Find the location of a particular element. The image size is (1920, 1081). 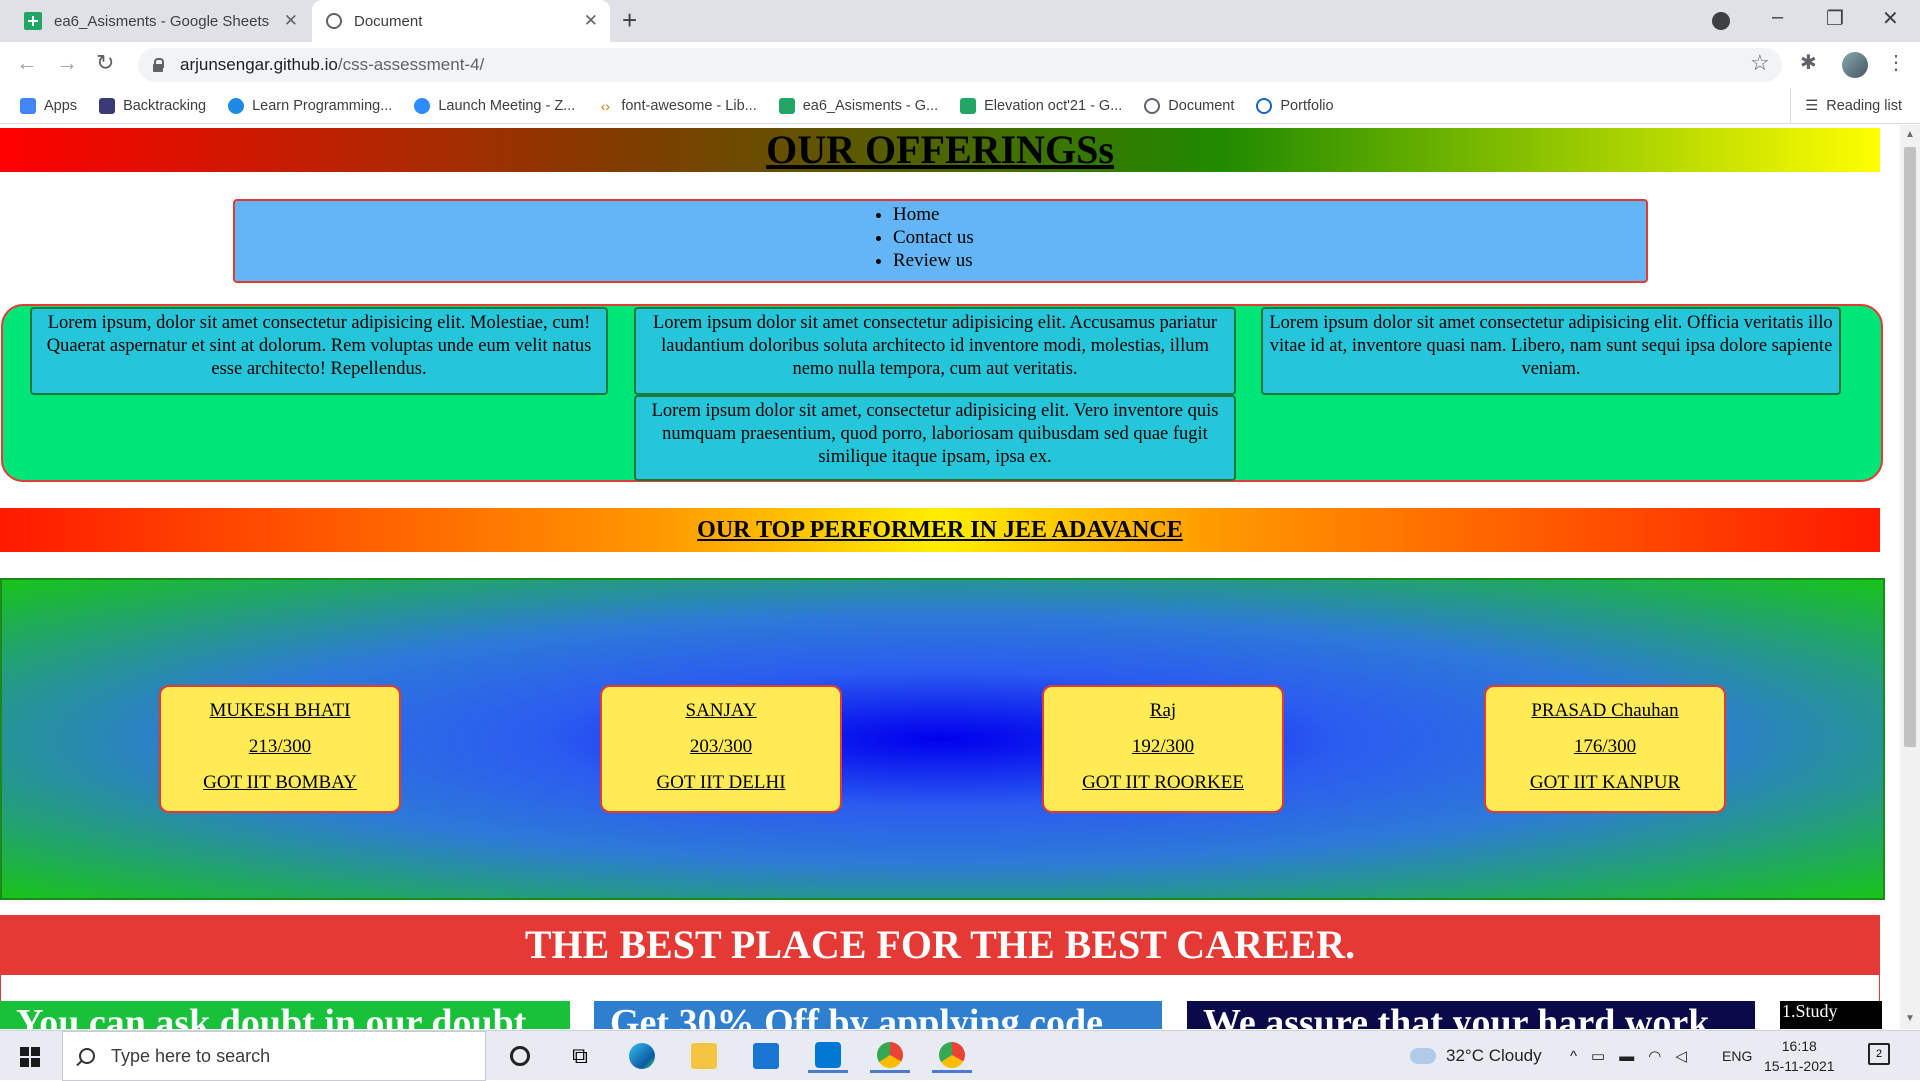

system-tray-icons: ^ ▭ ▬ ◠ ◁ is located at coordinates (1635, 1056).